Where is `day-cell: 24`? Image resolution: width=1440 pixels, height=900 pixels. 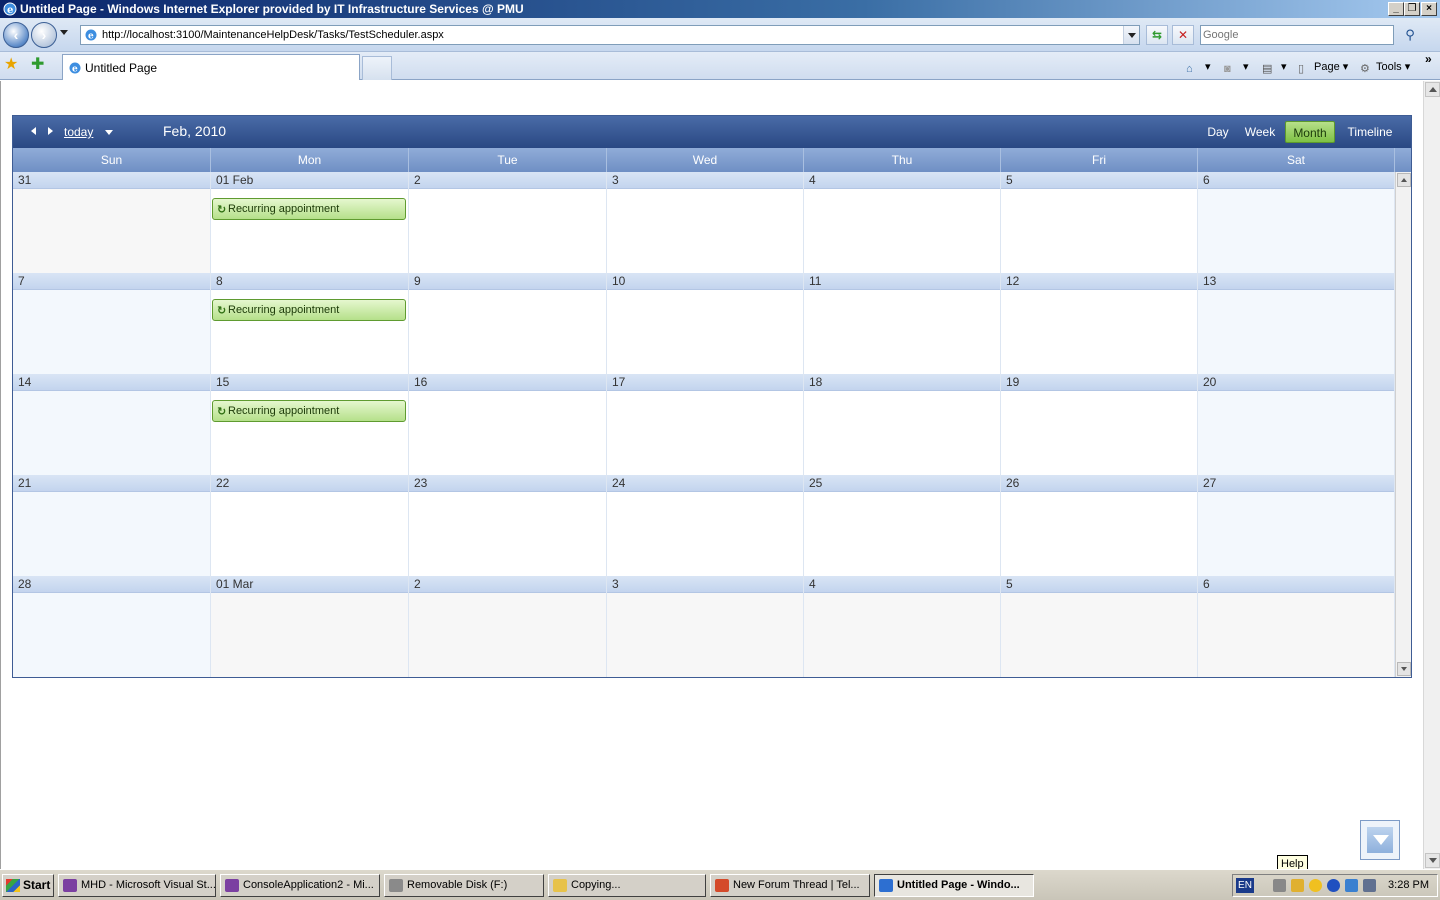 day-cell: 24 is located at coordinates (705, 525).